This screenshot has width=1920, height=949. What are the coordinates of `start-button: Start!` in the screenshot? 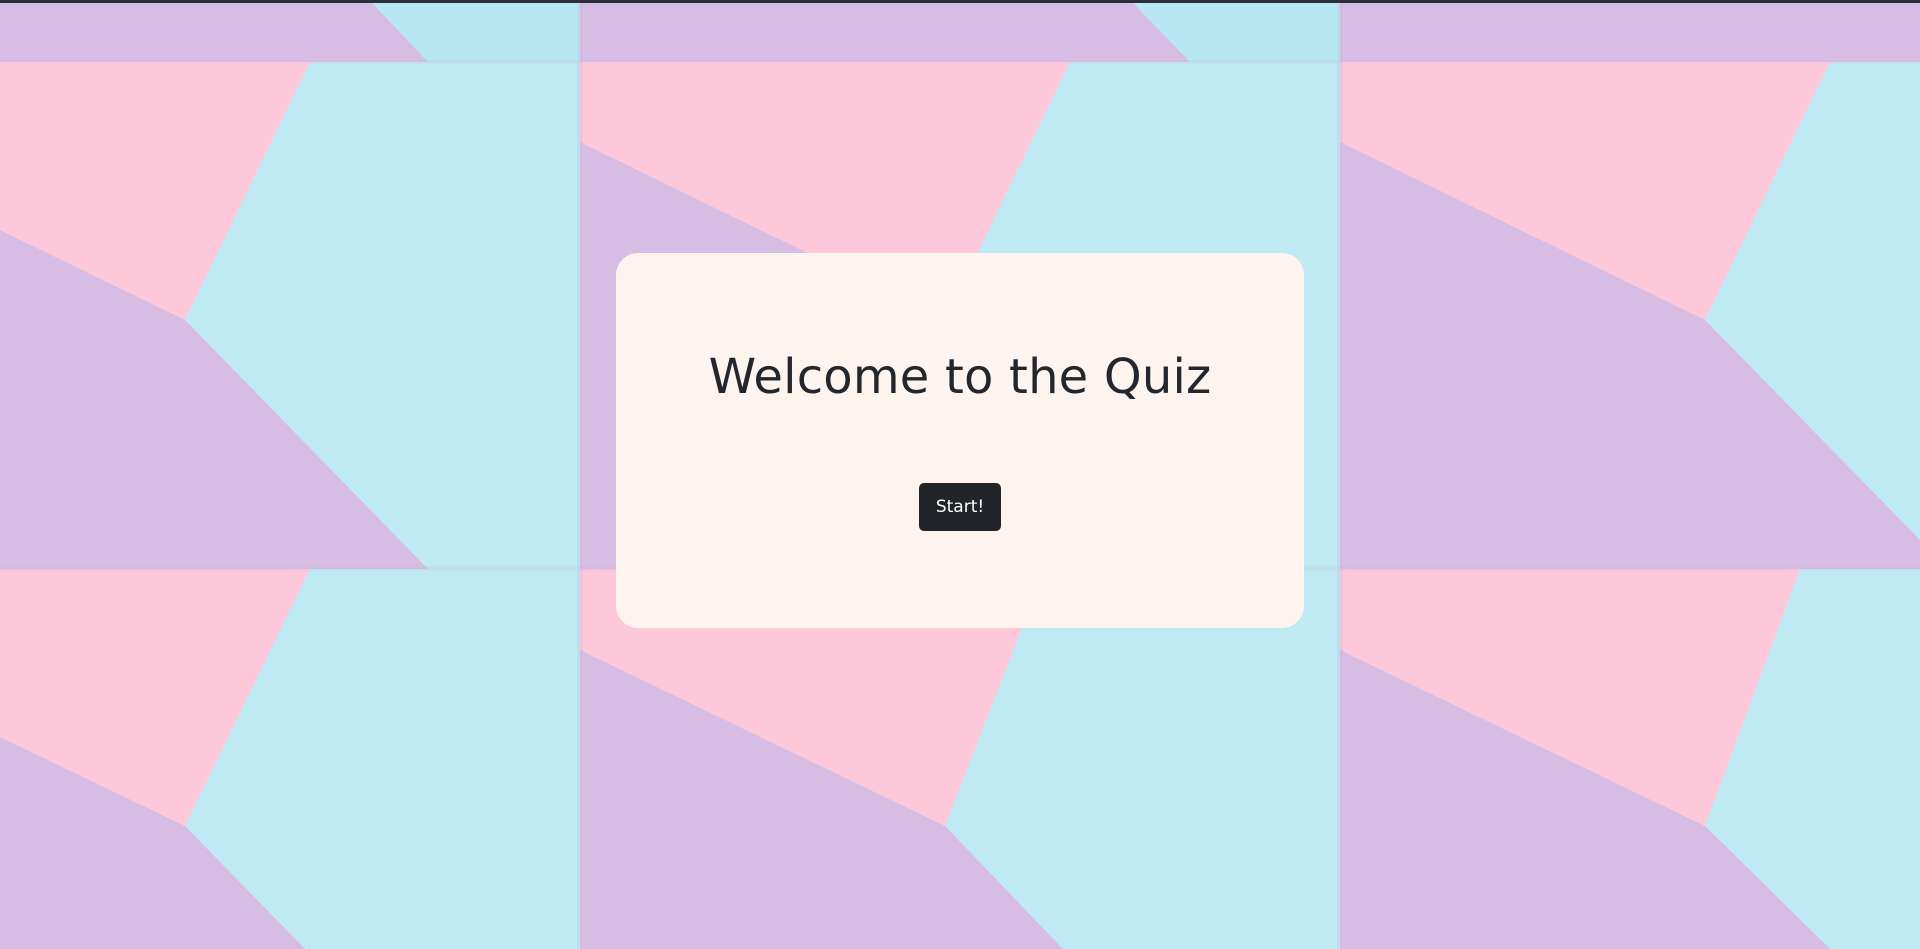 It's located at (960, 507).